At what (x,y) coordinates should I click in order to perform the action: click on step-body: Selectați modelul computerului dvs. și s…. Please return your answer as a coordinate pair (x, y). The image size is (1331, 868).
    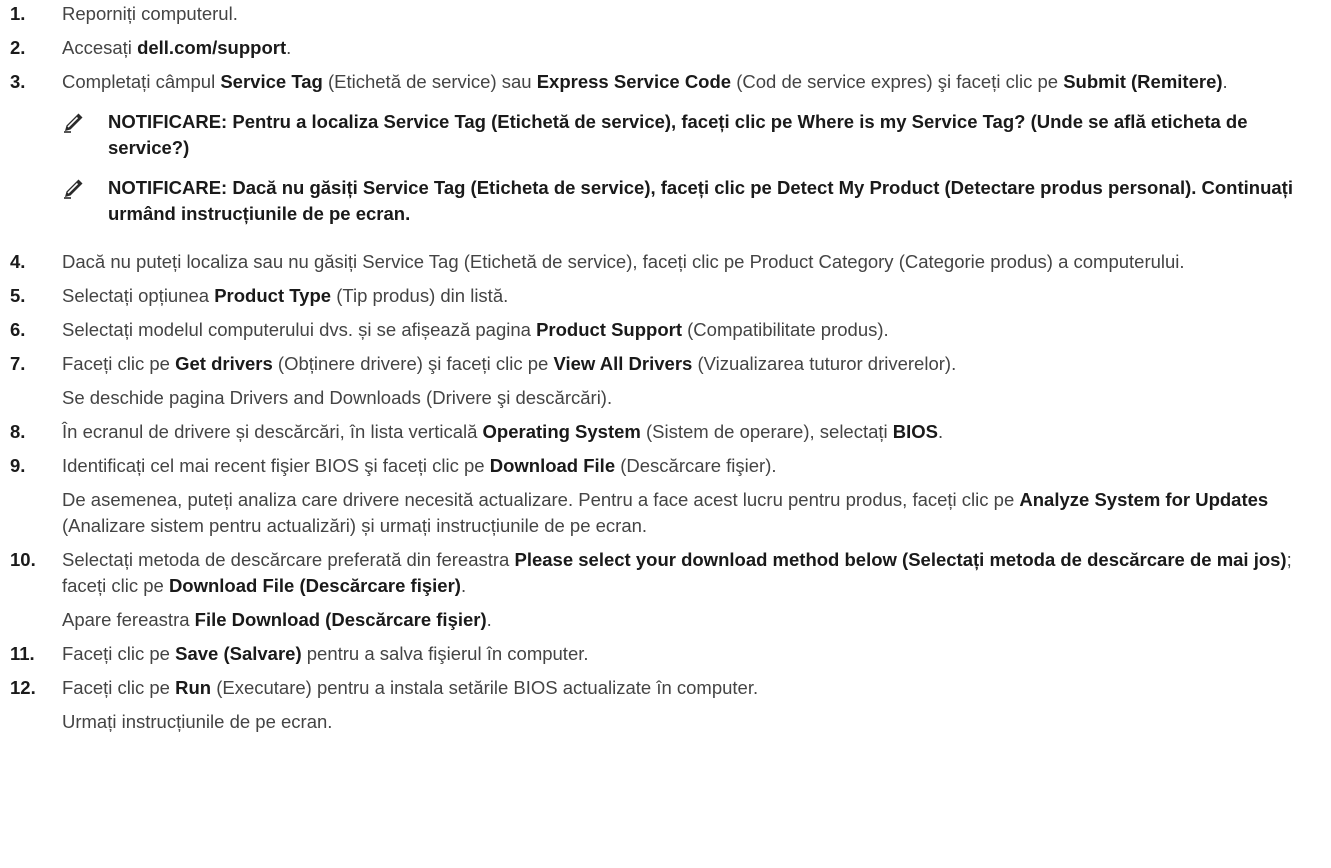
    Looking at the image, I should click on (691, 330).